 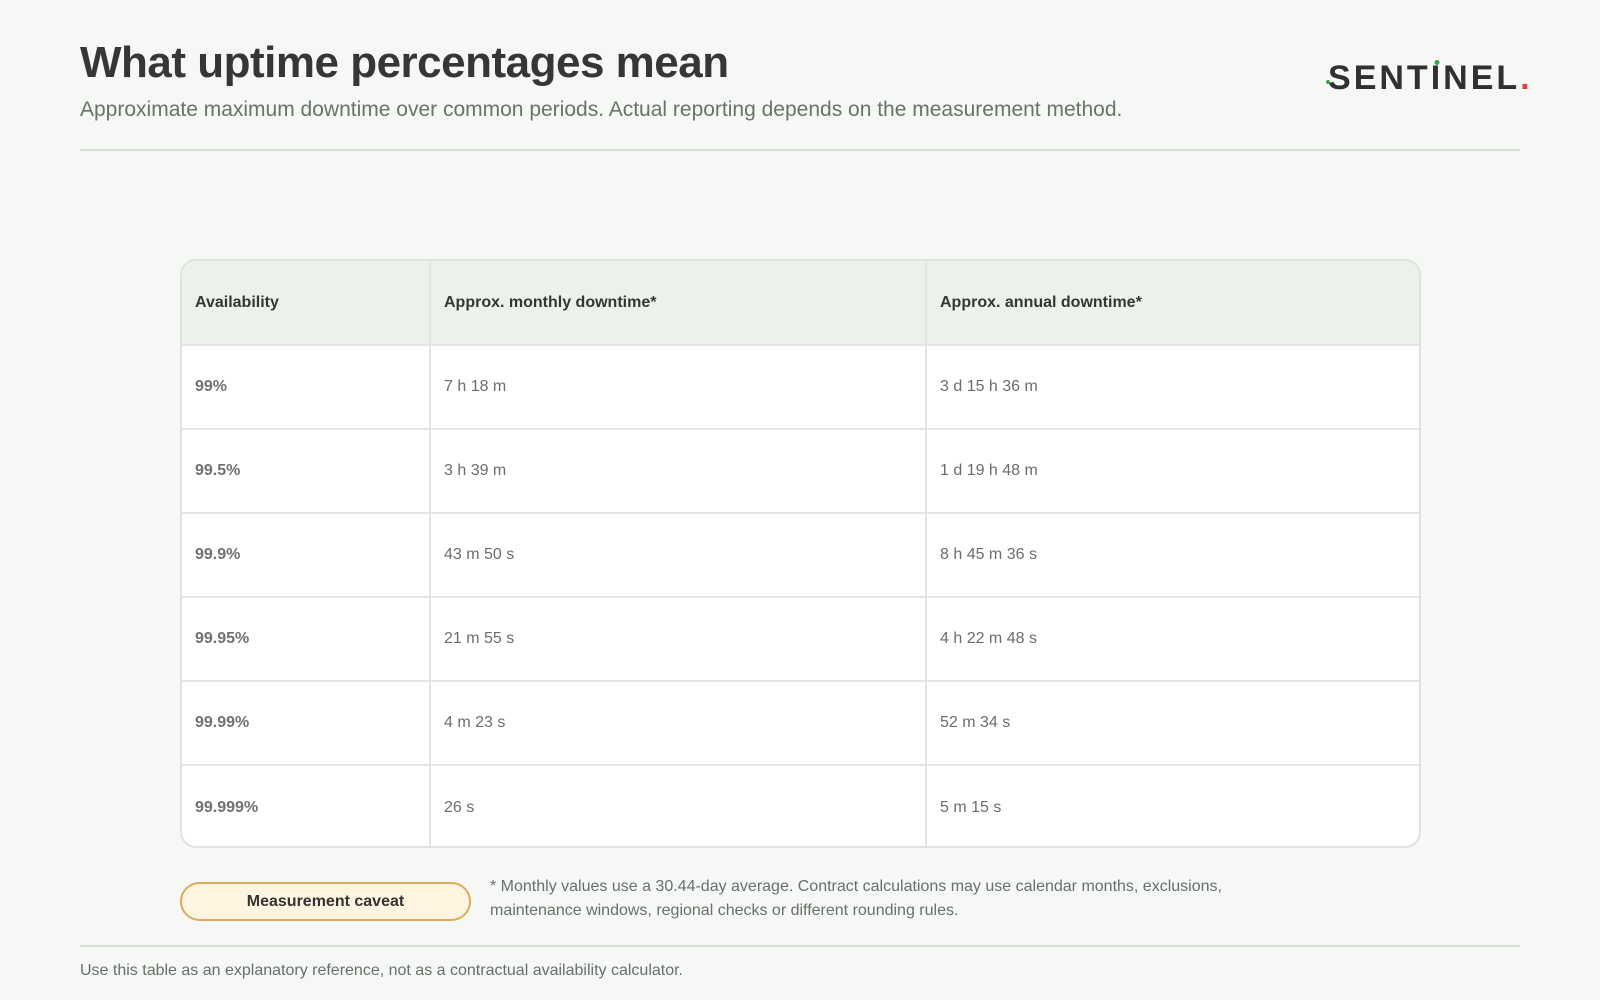 I want to click on annual-downtime-cell: 4 h 22 m 48 s, so click(x=1172, y=639).